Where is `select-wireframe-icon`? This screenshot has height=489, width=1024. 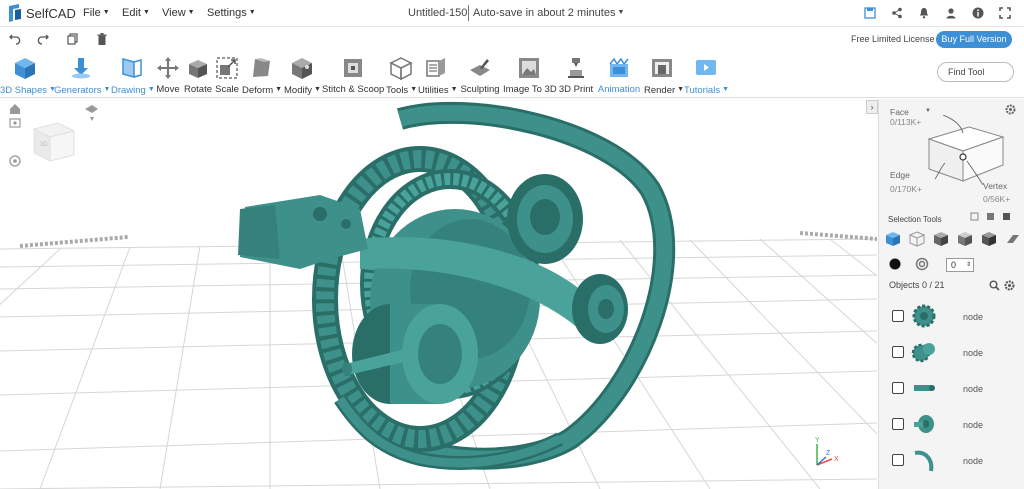
select-wireframe-icon is located at coordinates (917, 239).